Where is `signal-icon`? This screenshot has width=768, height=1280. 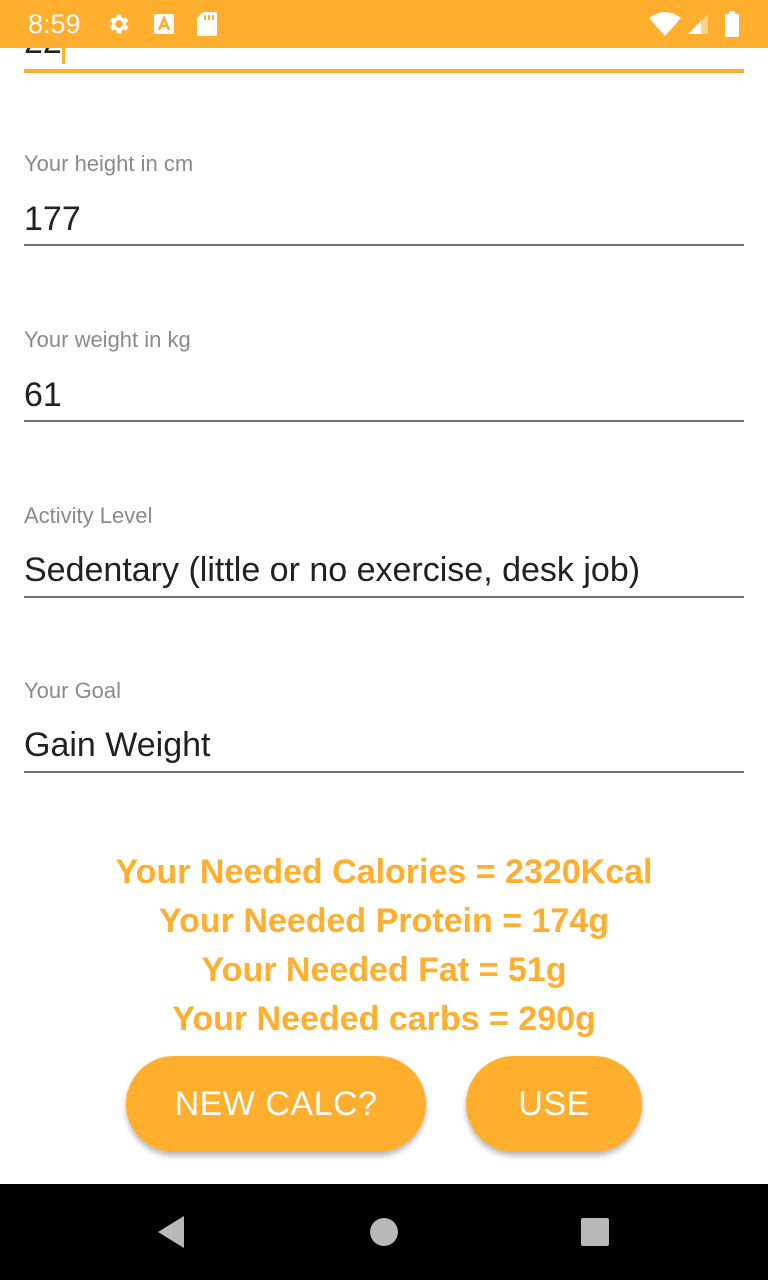 signal-icon is located at coordinates (698, 24).